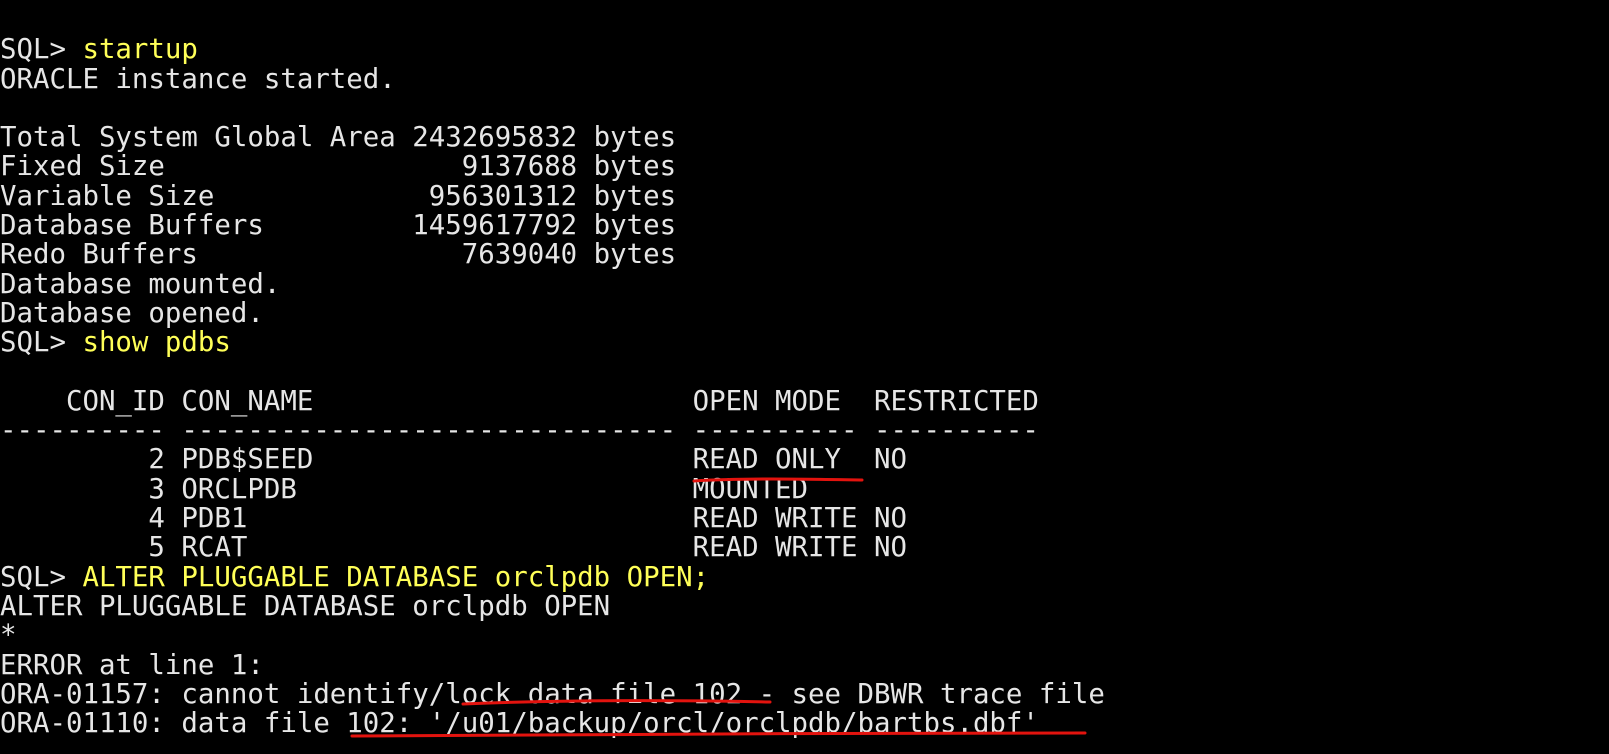 The width and height of the screenshot is (1609, 754). Describe the element at coordinates (453, 548) in the screenshot. I see `pdb-row-rcat: 5 RCAT READ WRITE NO` at that location.